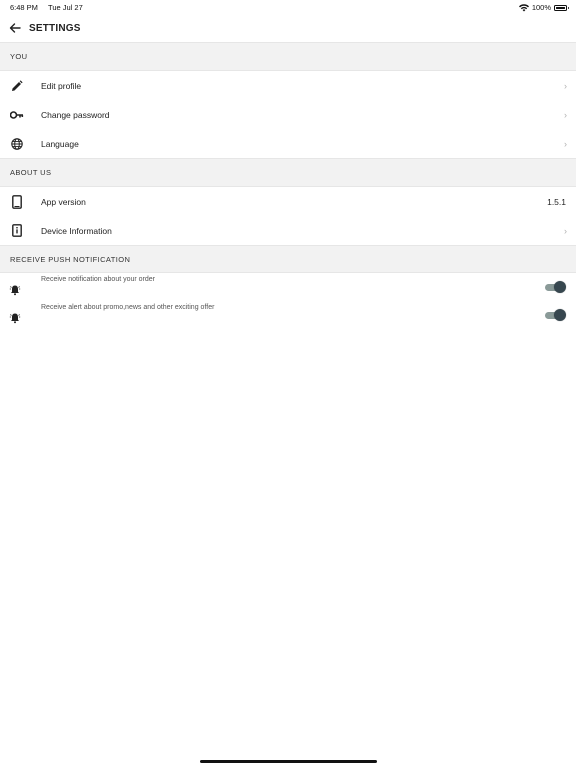 The width and height of the screenshot is (576, 768). What do you see at coordinates (288, 56) in the screenshot?
I see `section-header-you: YOU` at bounding box center [288, 56].